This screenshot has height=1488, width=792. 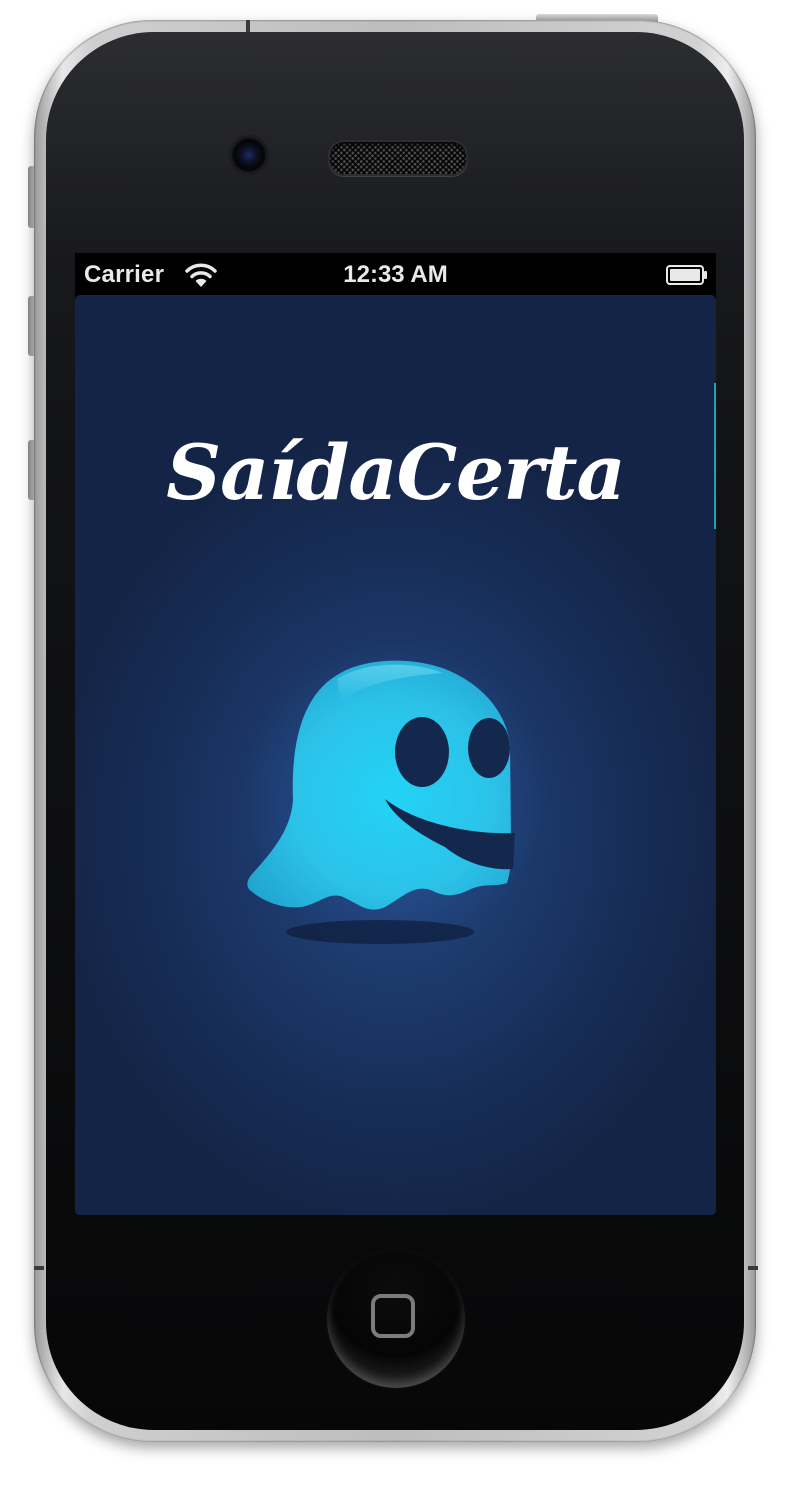 I want to click on antenna-band-top-left, so click(x=39, y=1268).